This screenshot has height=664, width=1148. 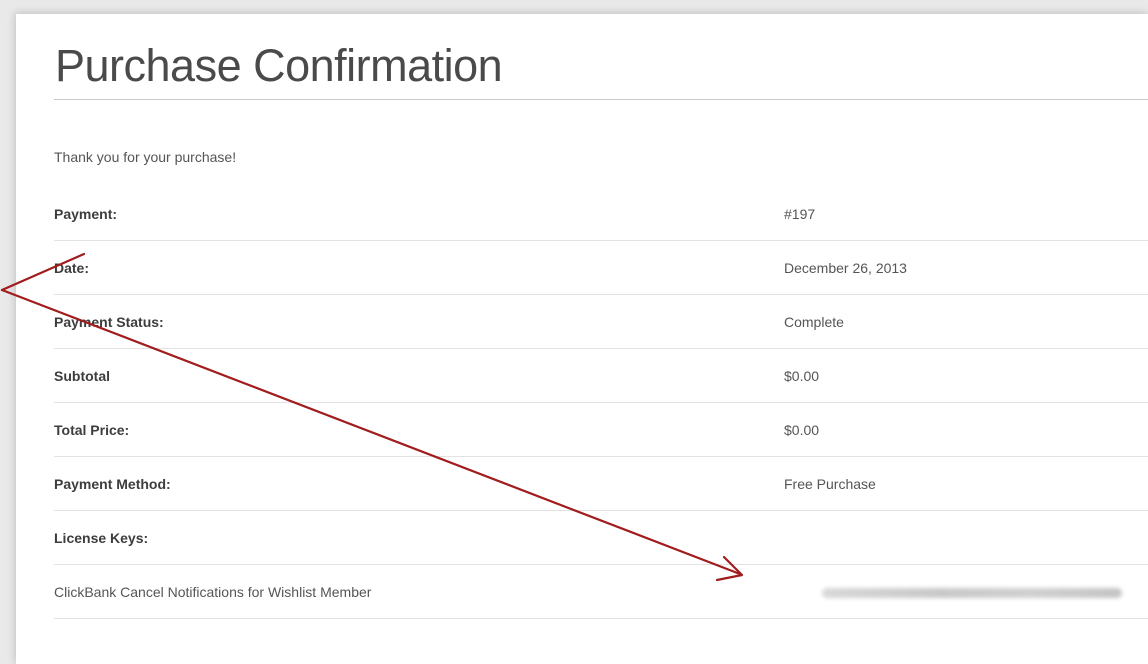 I want to click on payment-method-label: Payment Method:, so click(x=112, y=484).